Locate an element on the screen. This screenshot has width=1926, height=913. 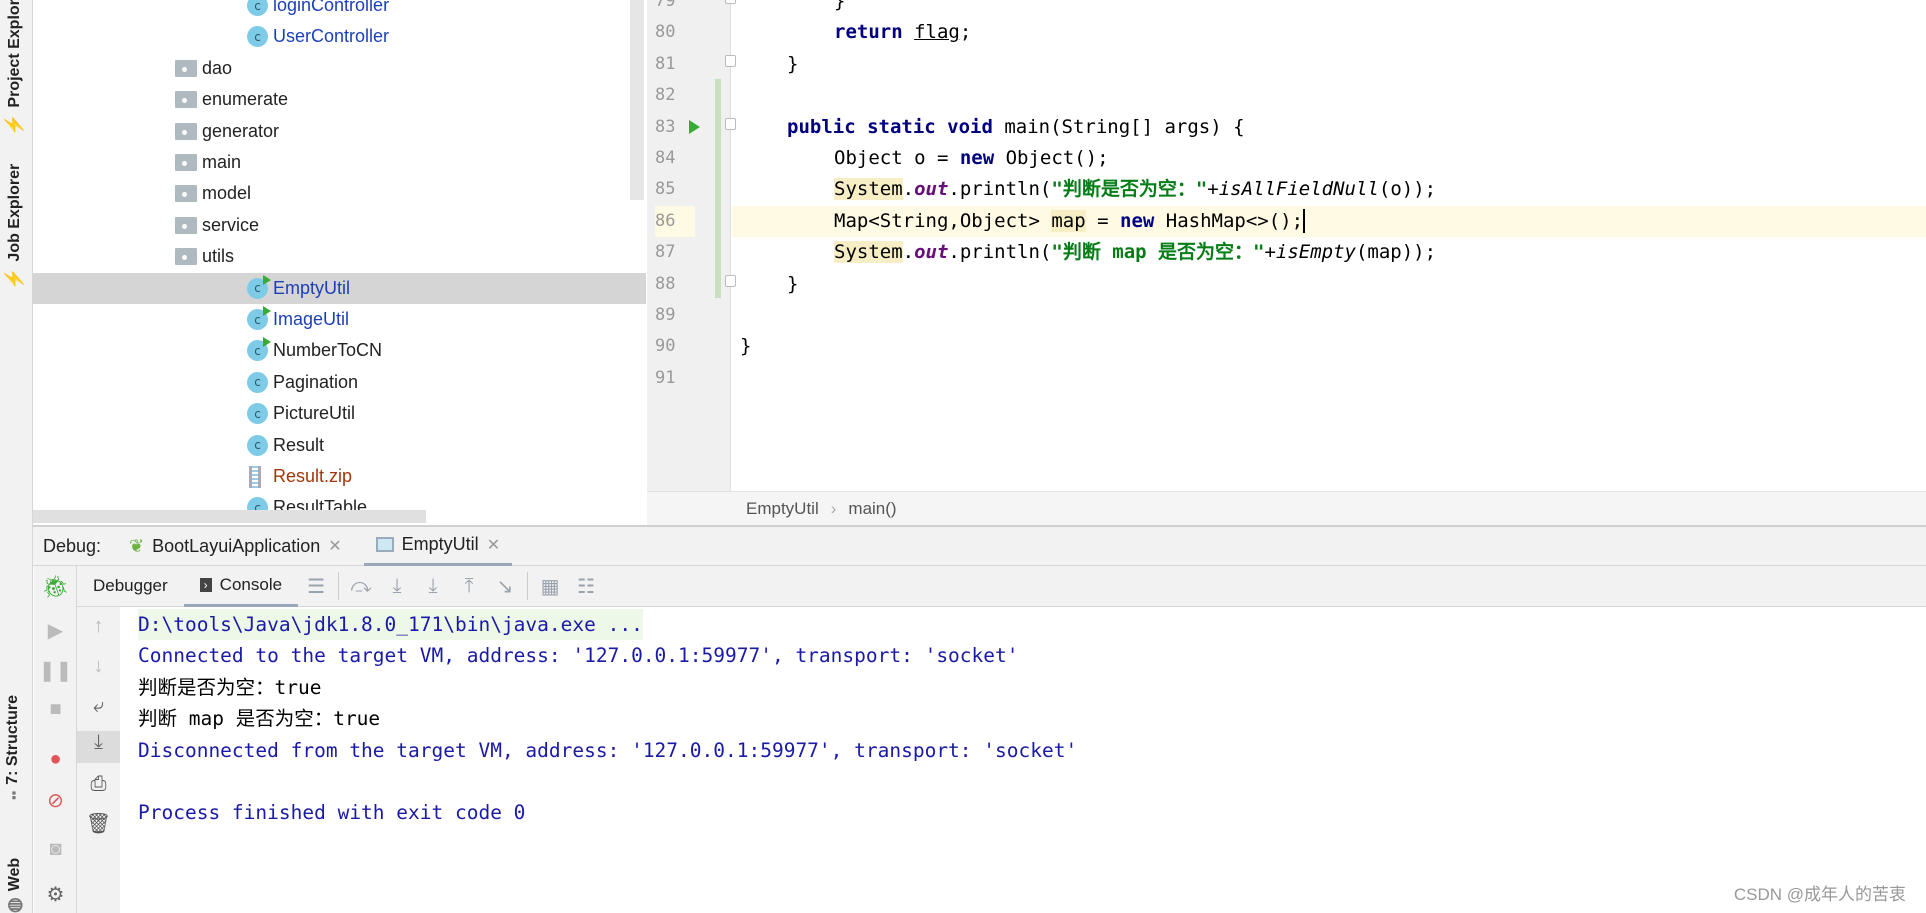
print-icon: ⎙ is located at coordinates (98, 784).